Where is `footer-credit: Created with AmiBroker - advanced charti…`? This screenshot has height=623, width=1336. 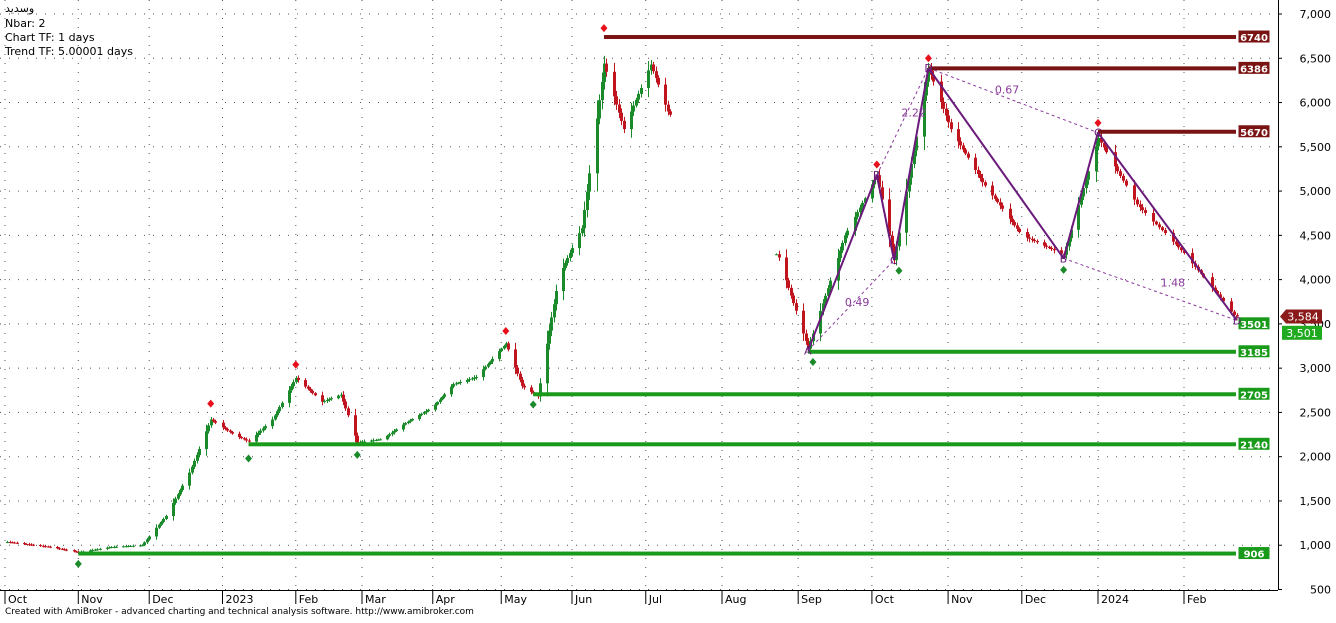 footer-credit: Created with AmiBroker - advanced charti… is located at coordinates (239, 612).